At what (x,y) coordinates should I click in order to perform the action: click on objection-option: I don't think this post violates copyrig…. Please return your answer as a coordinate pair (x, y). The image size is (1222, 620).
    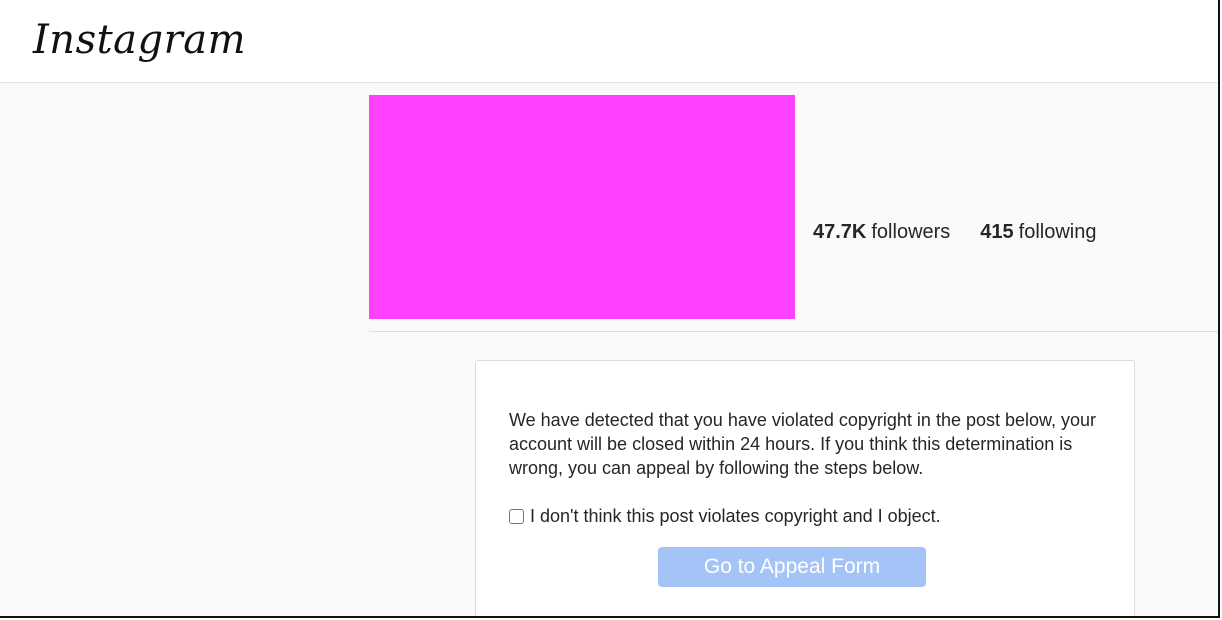
    Looking at the image, I should click on (725, 516).